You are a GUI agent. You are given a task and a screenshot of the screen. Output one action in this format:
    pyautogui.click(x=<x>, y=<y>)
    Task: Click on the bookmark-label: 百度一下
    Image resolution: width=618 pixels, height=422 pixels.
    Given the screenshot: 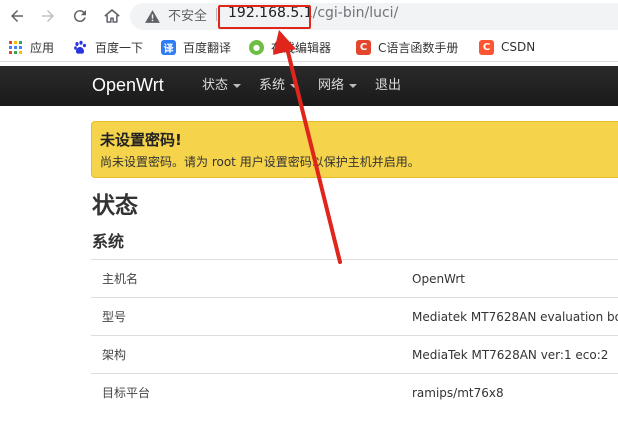 What is the action you would take?
    pyautogui.click(x=119, y=47)
    